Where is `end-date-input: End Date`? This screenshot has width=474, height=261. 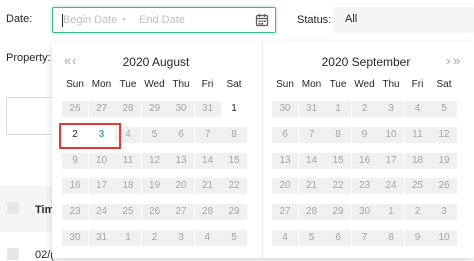
end-date-input: End Date is located at coordinates (162, 20).